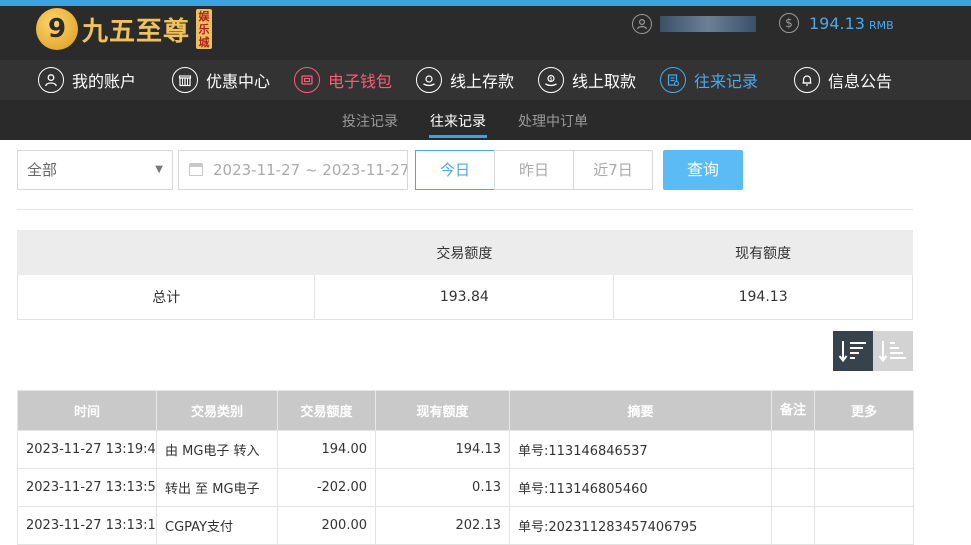 Image resolution: width=971 pixels, height=545 pixels. I want to click on sort-ascending-icon, so click(892, 352).